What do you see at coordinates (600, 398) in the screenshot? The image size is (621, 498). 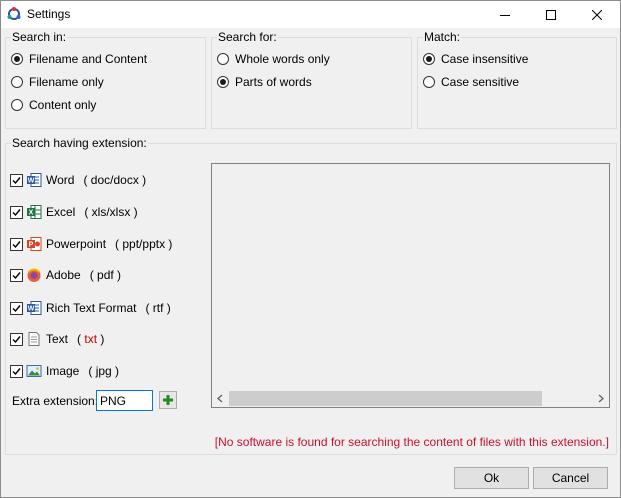 I see `scroll-right-icon` at bounding box center [600, 398].